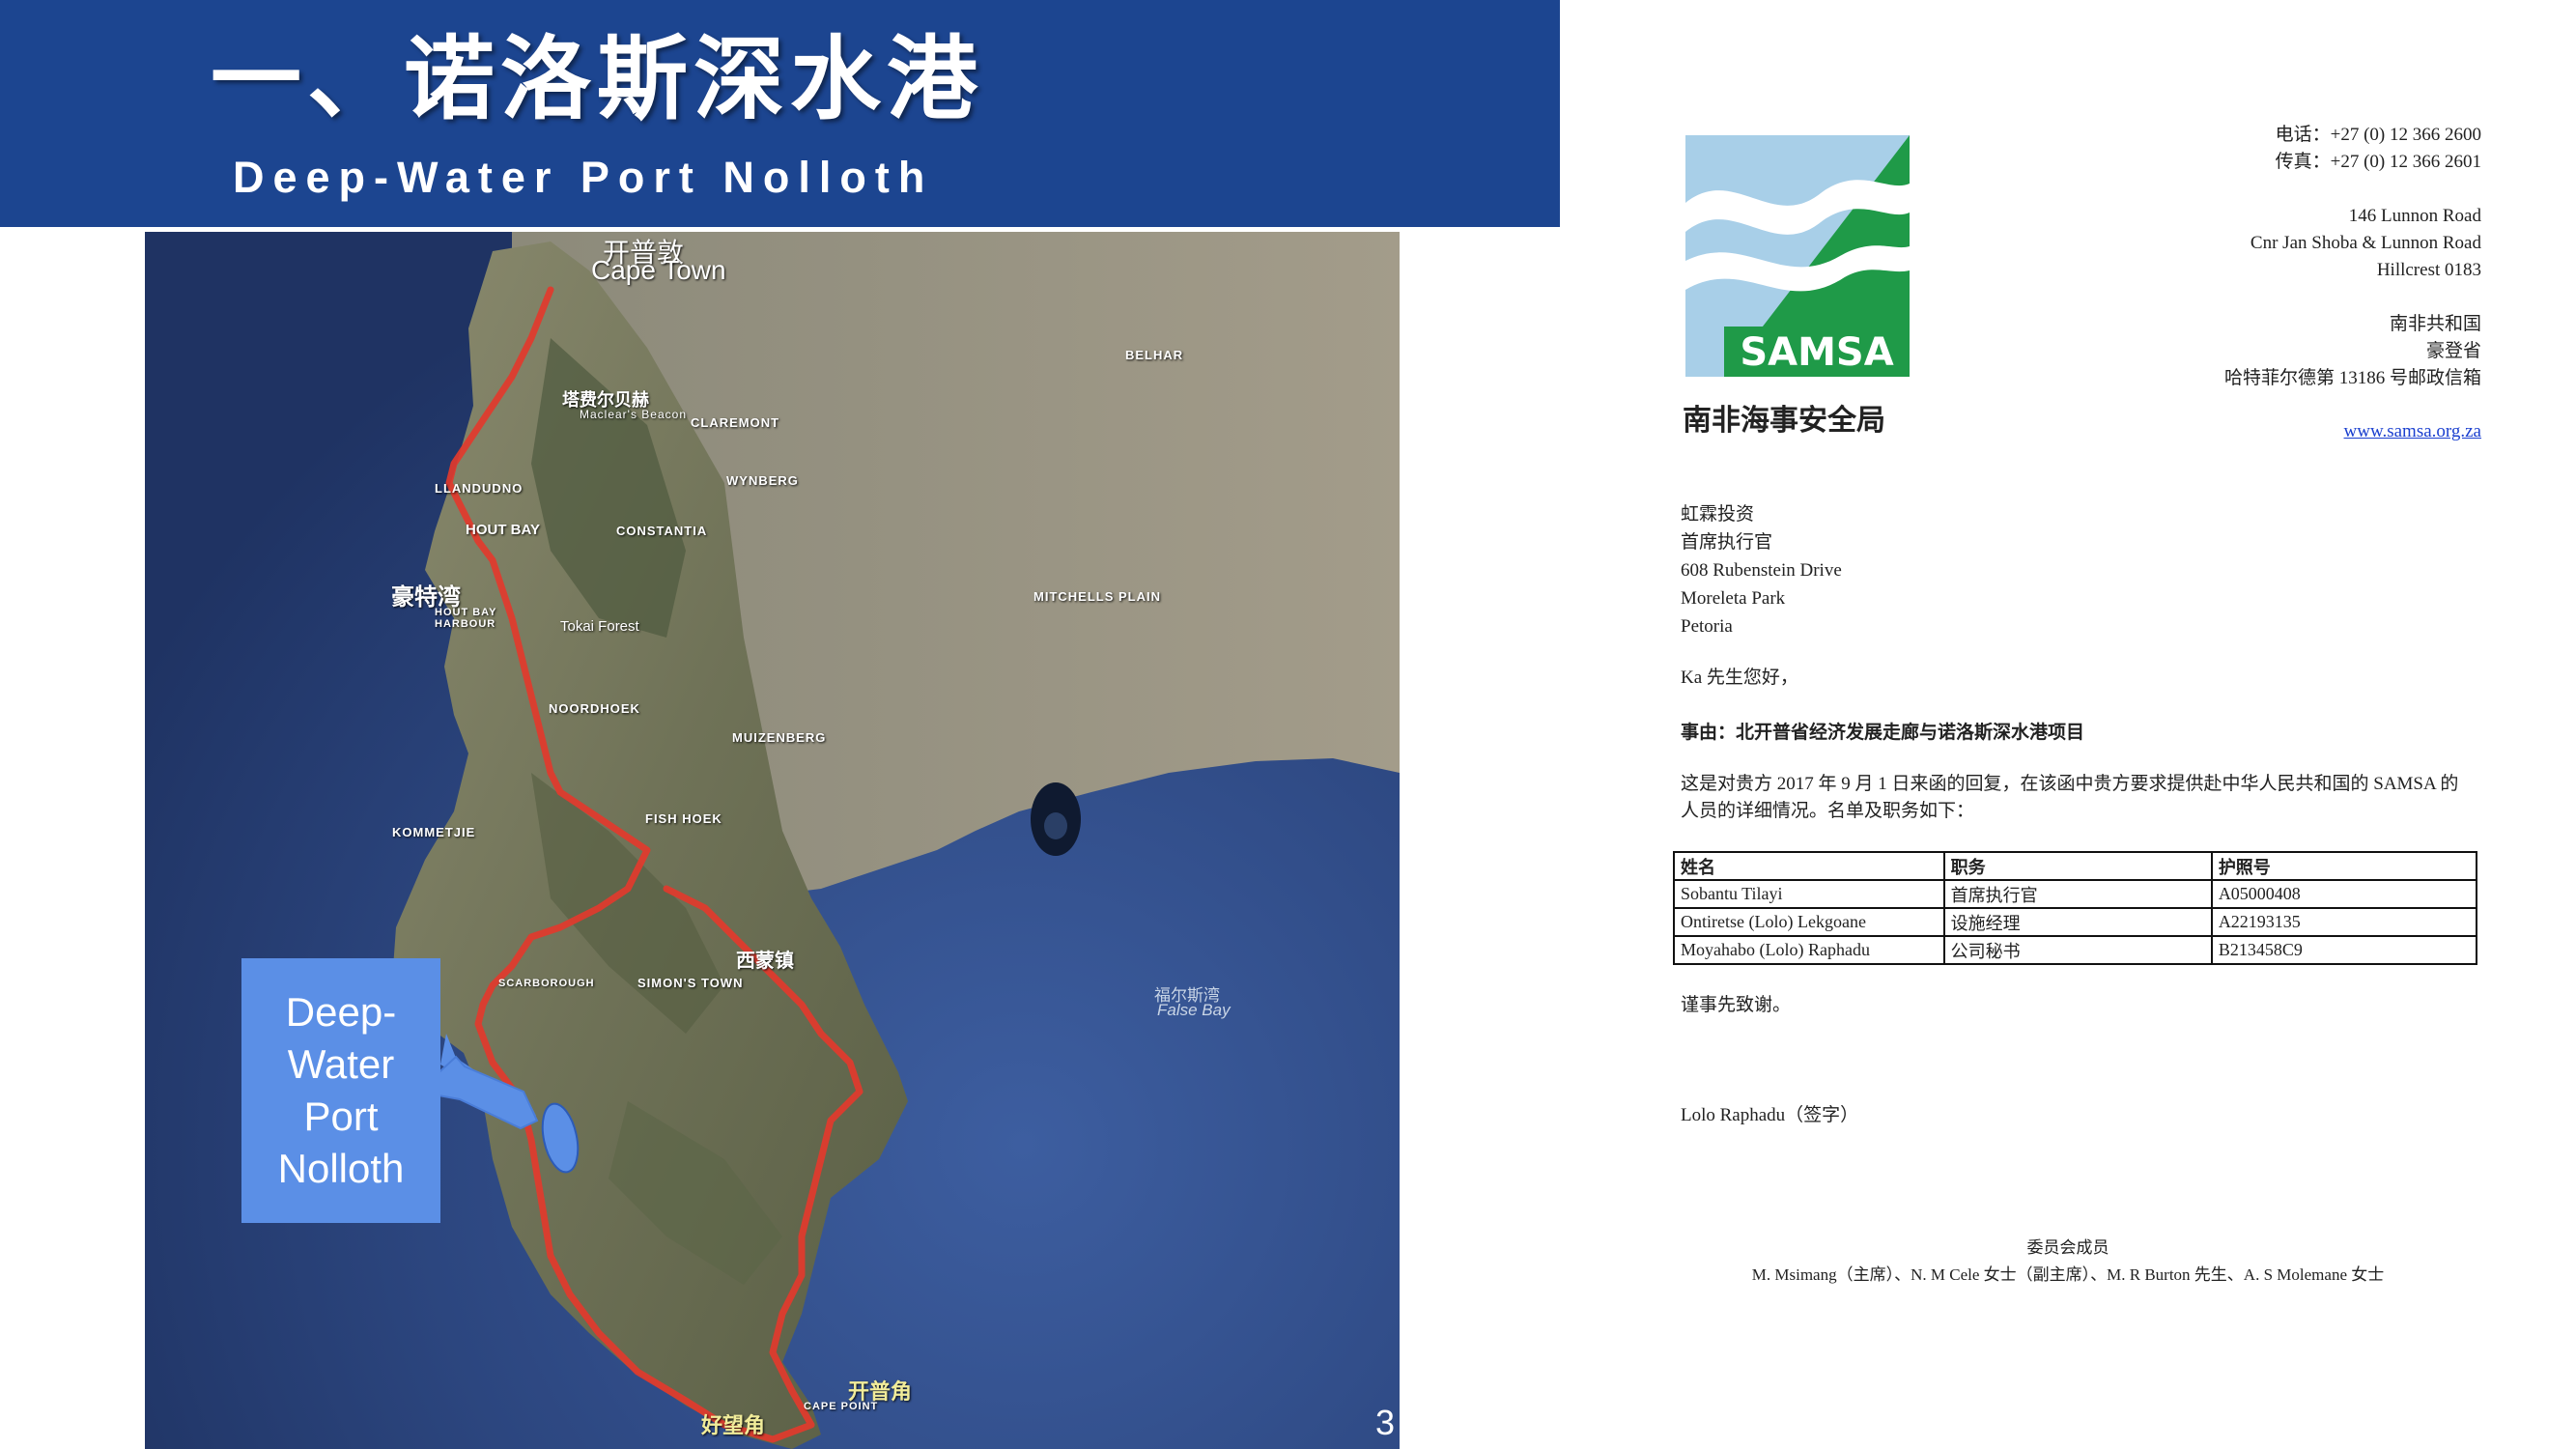 The height and width of the screenshot is (1449, 2576). What do you see at coordinates (779, 737) in the screenshot?
I see `map-label-muizenberg: MUIZENBERG` at bounding box center [779, 737].